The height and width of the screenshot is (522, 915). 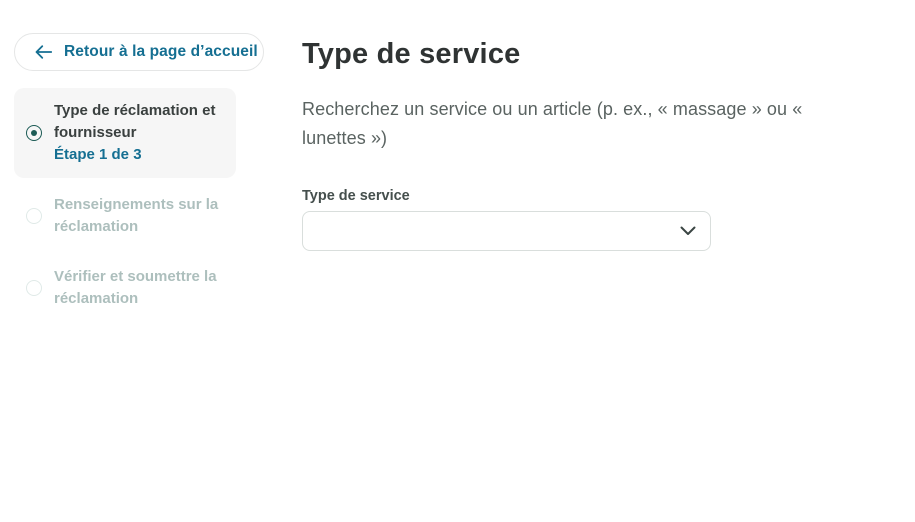 I want to click on chevron-down-icon, so click(x=688, y=231).